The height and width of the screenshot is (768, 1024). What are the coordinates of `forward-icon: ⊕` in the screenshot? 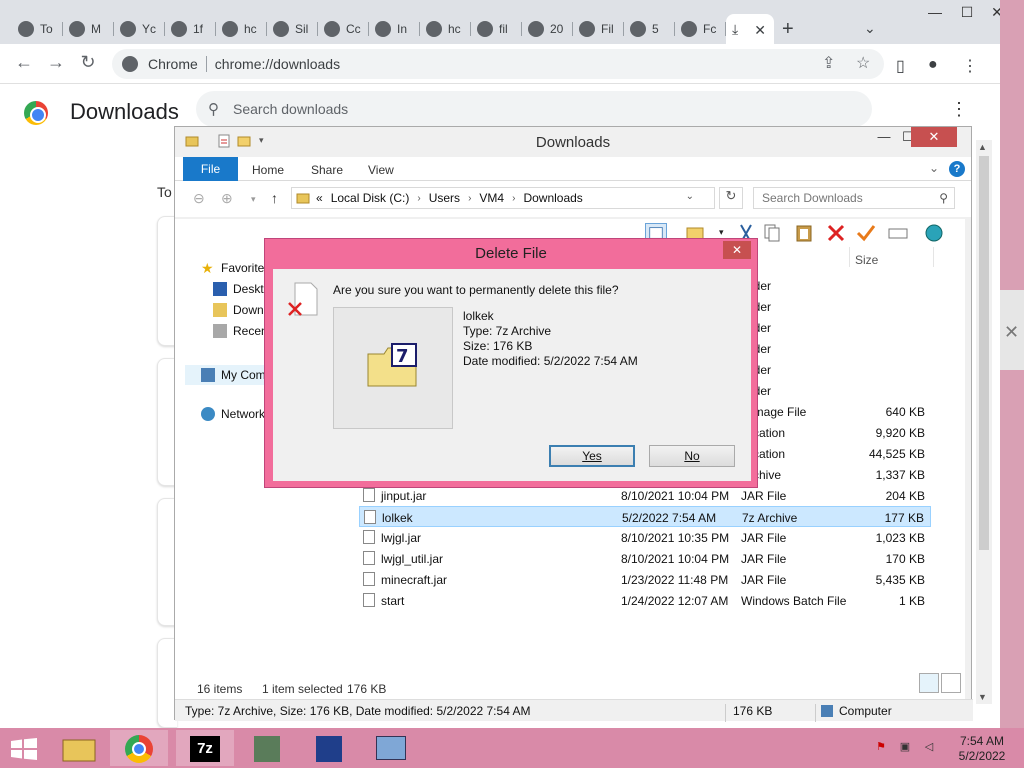 It's located at (227, 198).